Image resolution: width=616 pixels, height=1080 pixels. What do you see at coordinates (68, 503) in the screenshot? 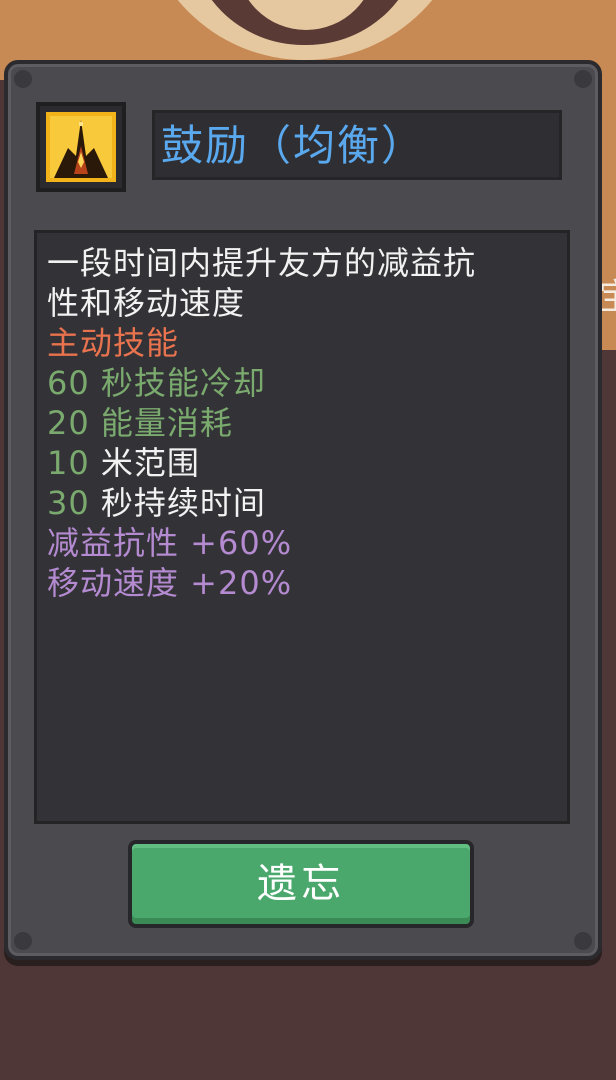
I see `duration-value: 30` at bounding box center [68, 503].